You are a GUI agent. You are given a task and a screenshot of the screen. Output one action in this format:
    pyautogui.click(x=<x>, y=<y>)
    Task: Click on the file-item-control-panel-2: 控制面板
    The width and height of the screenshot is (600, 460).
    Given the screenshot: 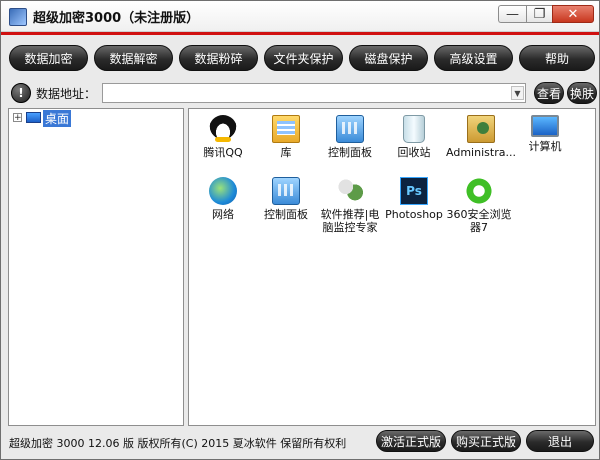 What is the action you would take?
    pyautogui.click(x=286, y=199)
    